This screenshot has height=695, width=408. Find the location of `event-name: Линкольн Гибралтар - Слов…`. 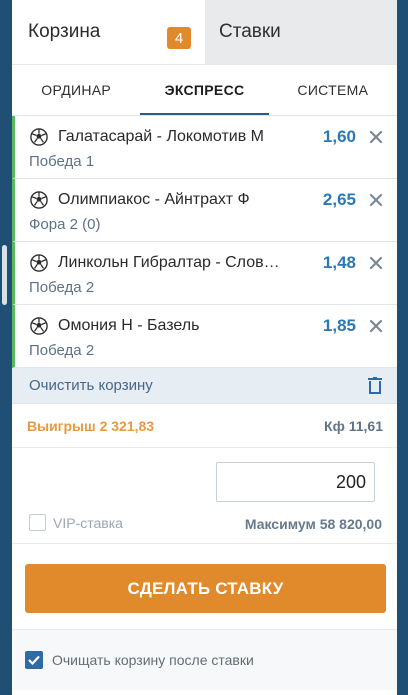

event-name: Линкольн Гибралтар - Слов… is located at coordinates (169, 262).